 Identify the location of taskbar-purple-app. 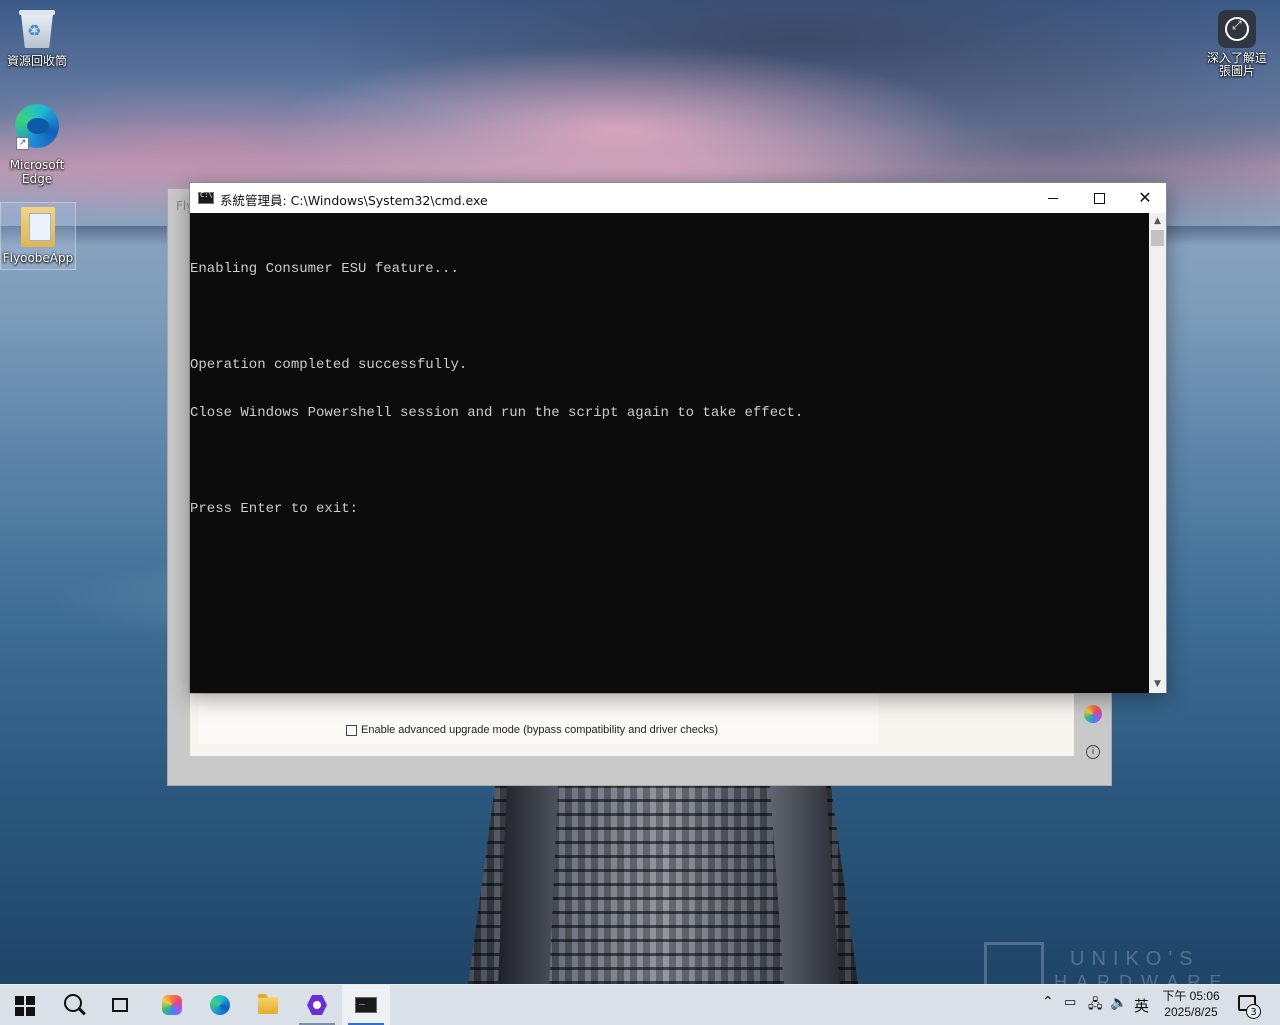
(317, 1005).